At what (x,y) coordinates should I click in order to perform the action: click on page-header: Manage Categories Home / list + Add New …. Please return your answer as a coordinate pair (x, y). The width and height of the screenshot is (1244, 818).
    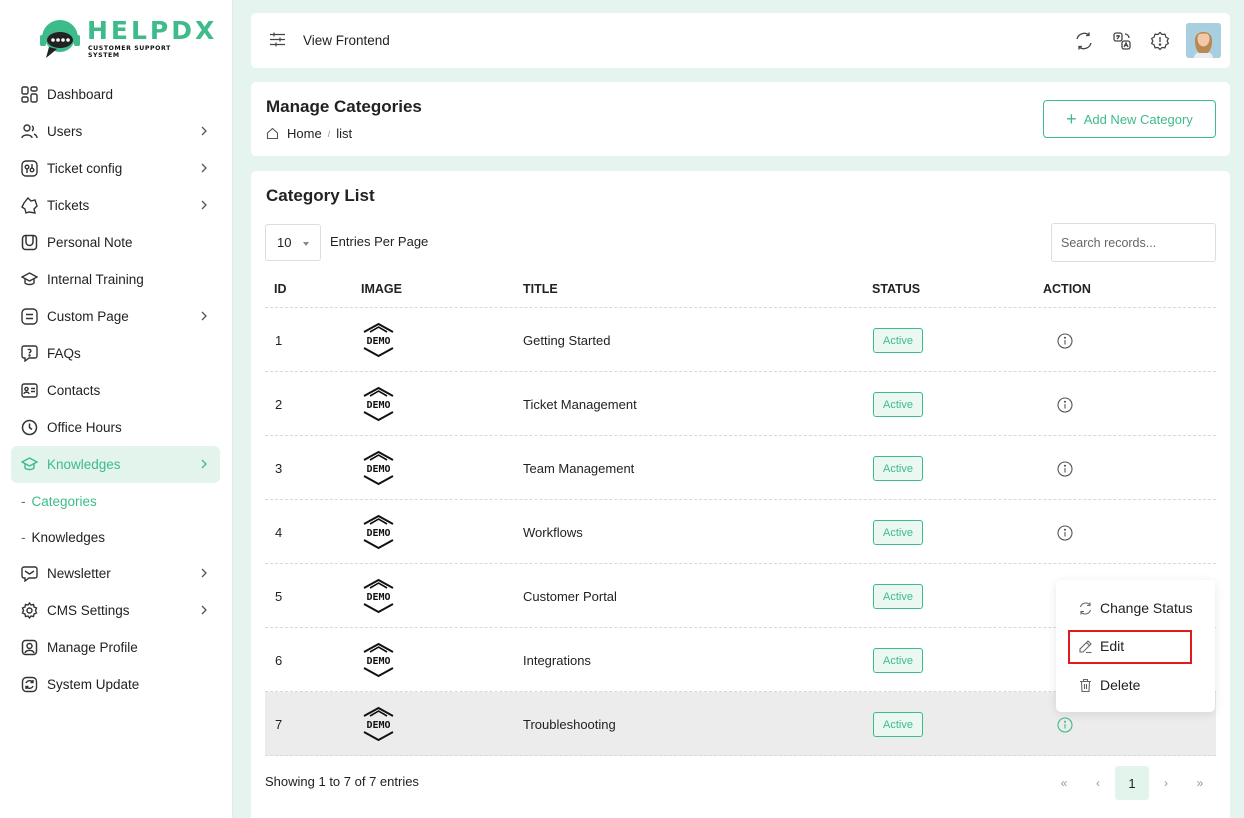
    Looking at the image, I should click on (740, 119).